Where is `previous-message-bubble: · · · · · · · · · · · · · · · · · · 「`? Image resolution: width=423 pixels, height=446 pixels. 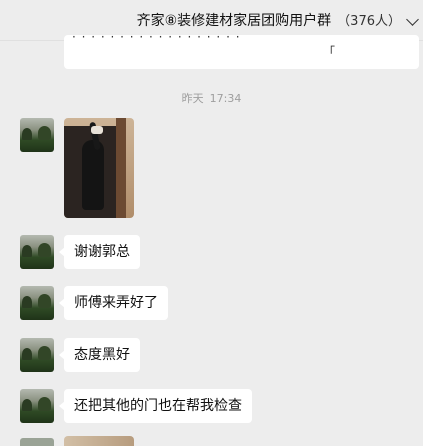
previous-message-bubble: · · · · · · · · · · · · · · · · · · 「 is located at coordinates (241, 52).